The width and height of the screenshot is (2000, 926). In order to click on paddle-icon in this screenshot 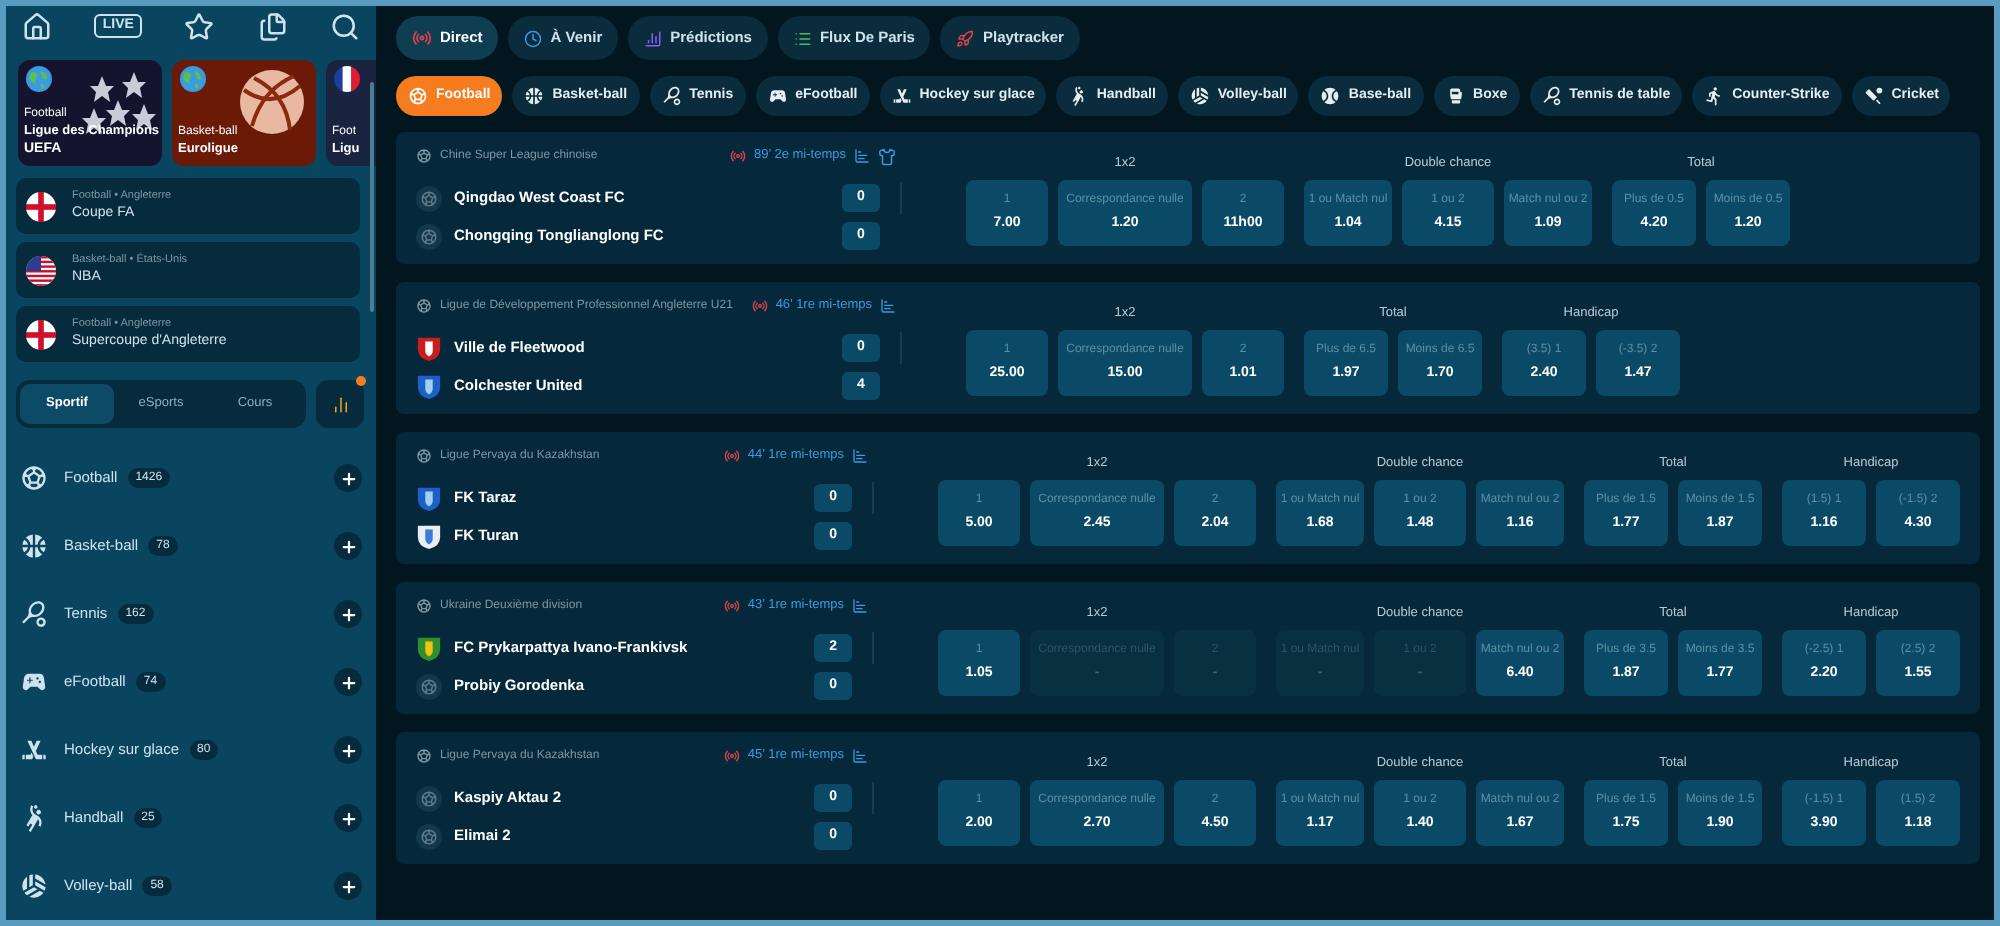, I will do `click(1551, 96)`.